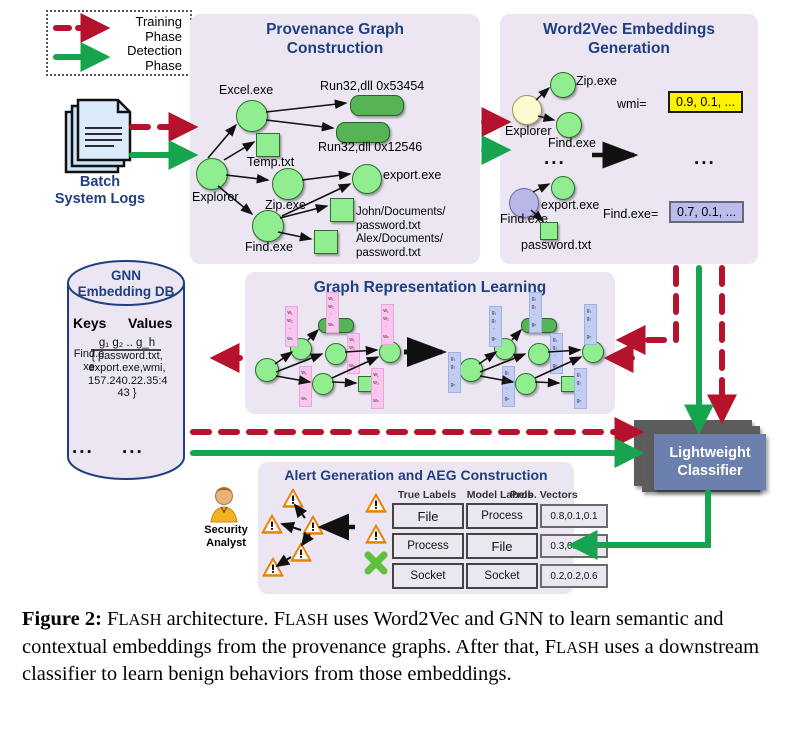 Image resolution: width=800 pixels, height=747 pixels. Describe the element at coordinates (471, 370) in the screenshot. I see `grl-right-node-root` at that location.